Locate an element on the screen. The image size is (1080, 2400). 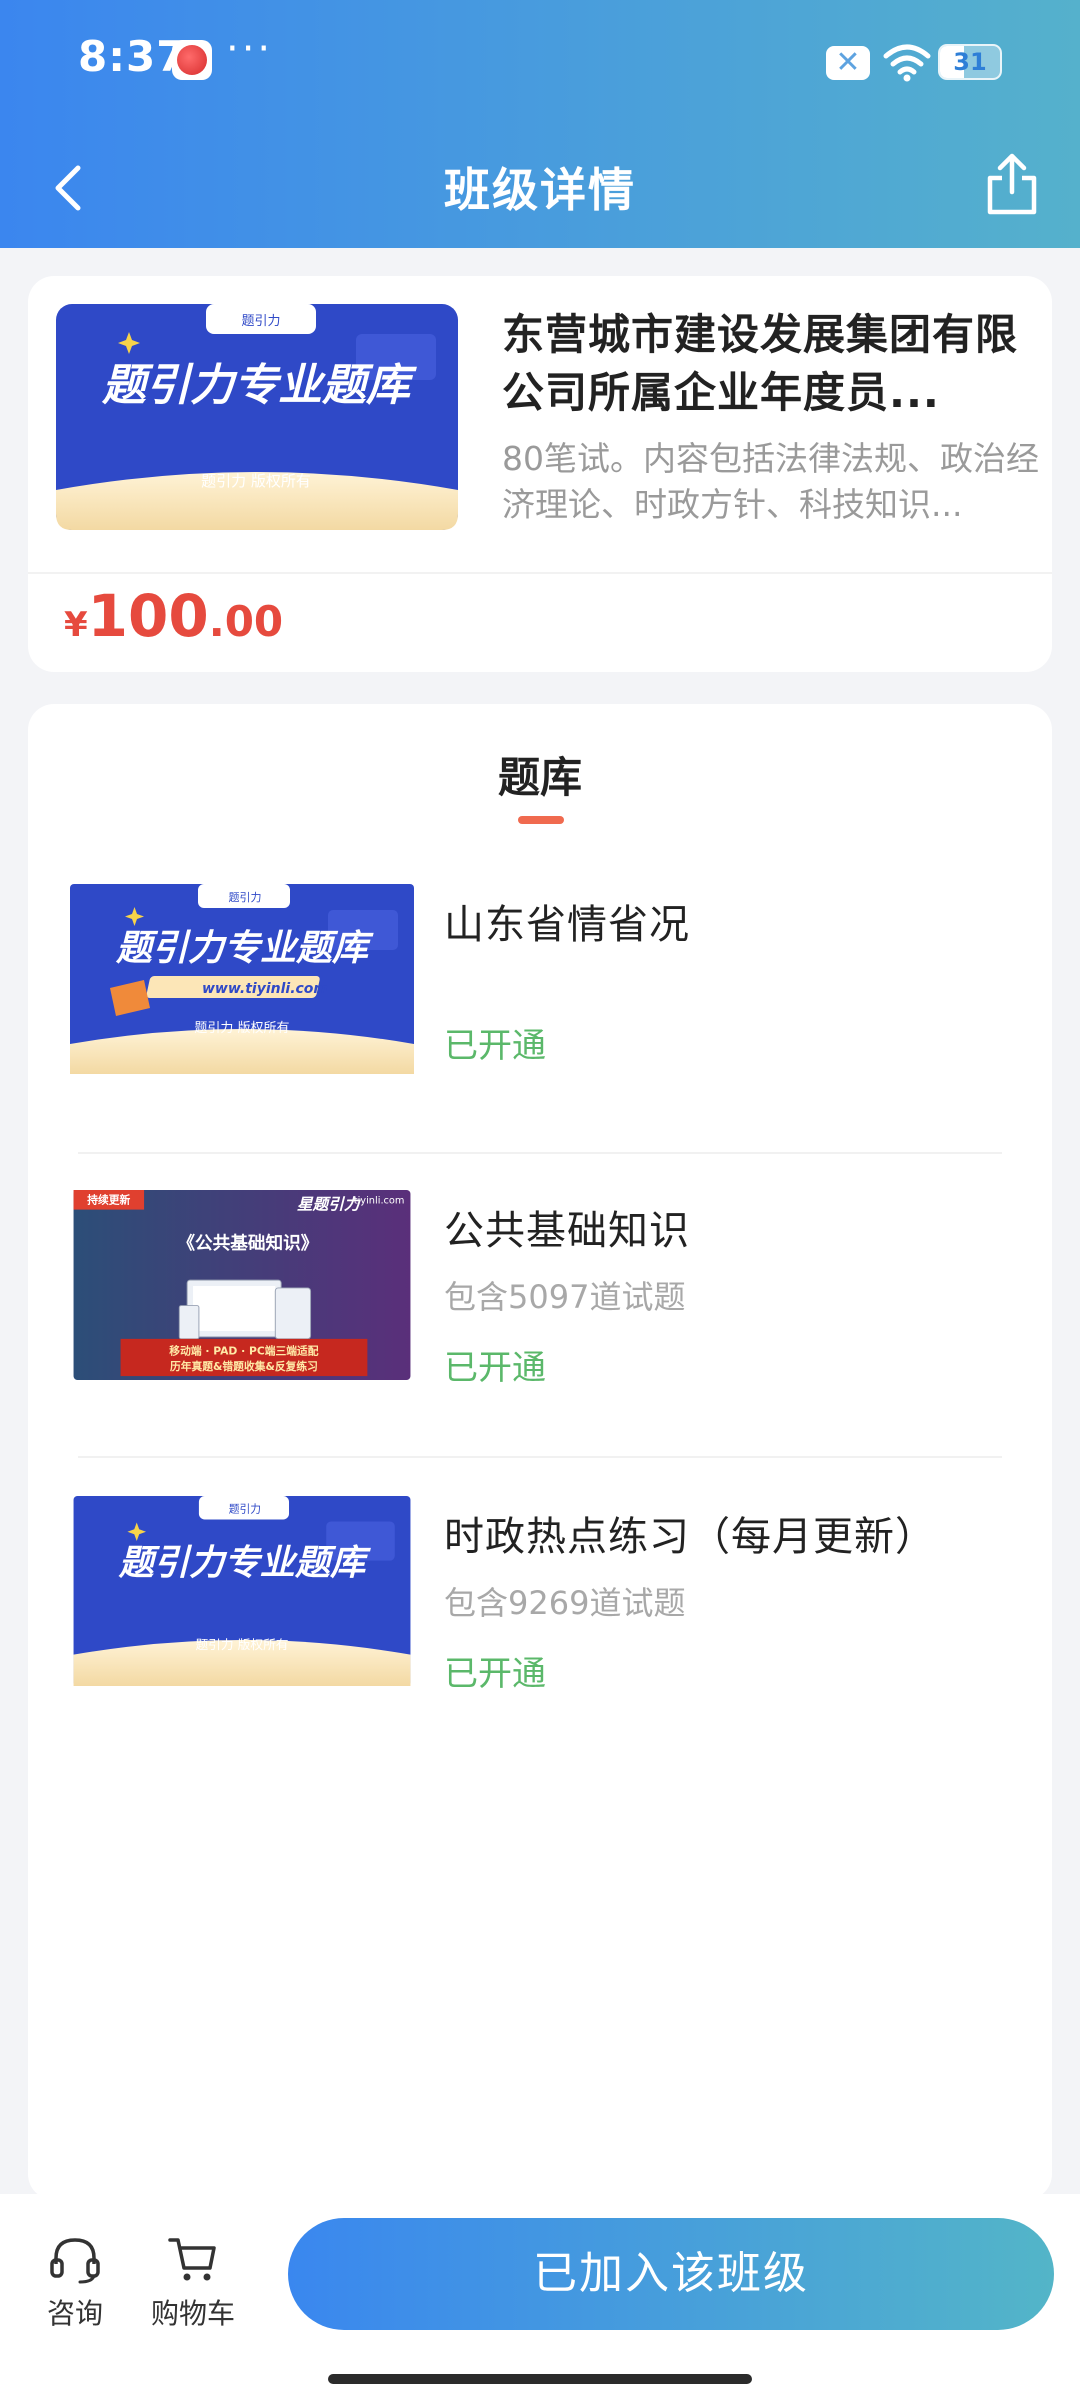
item-name: 山东省情省况 is located at coordinates (567, 925).